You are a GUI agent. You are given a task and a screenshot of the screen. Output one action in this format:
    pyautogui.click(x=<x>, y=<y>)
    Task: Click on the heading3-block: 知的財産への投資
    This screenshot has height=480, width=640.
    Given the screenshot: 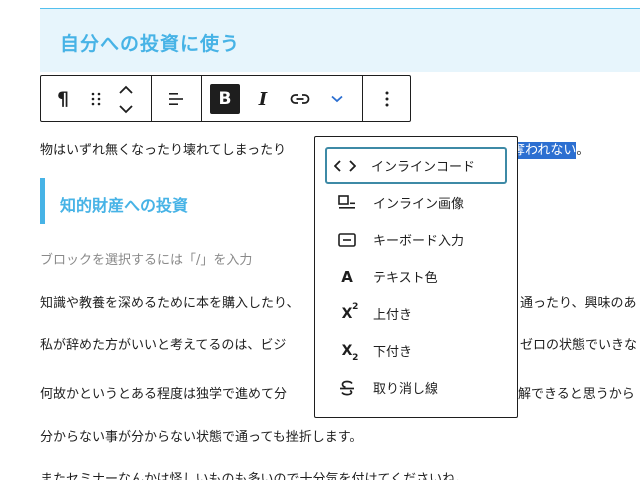 What is the action you would take?
    pyautogui.click(x=114, y=201)
    